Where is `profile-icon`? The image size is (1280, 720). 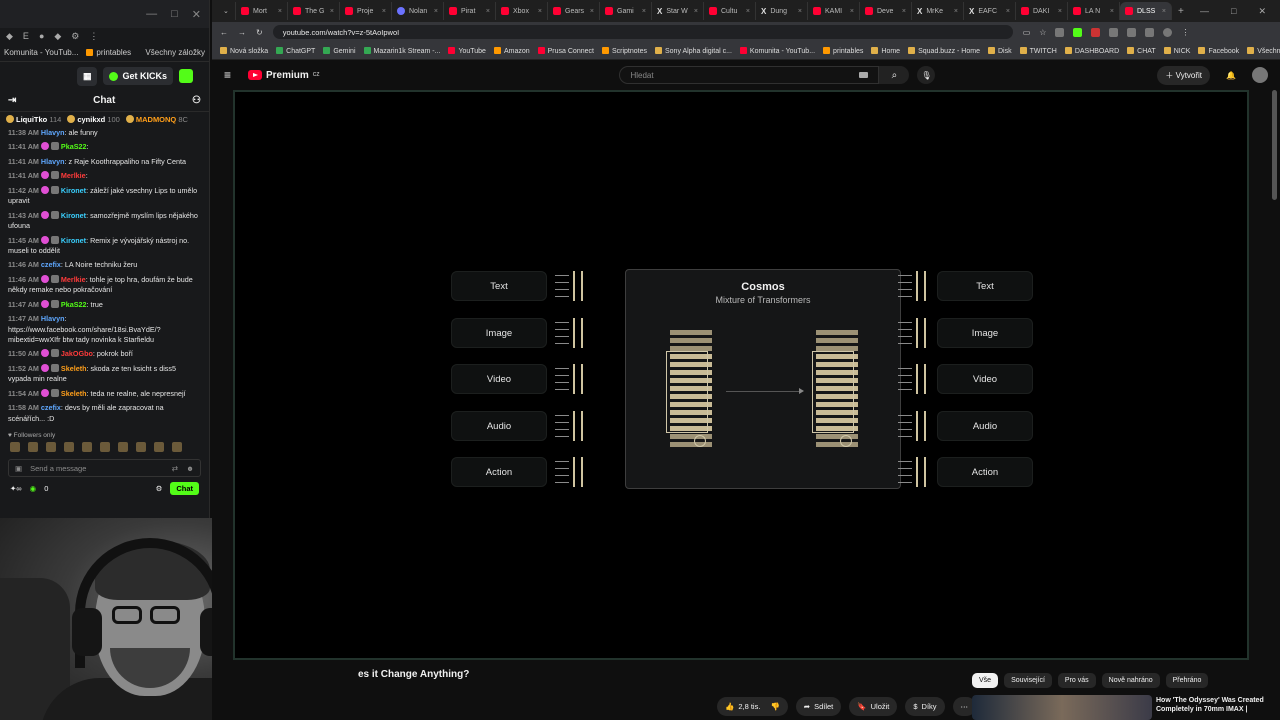 profile-icon is located at coordinates (1168, 32).